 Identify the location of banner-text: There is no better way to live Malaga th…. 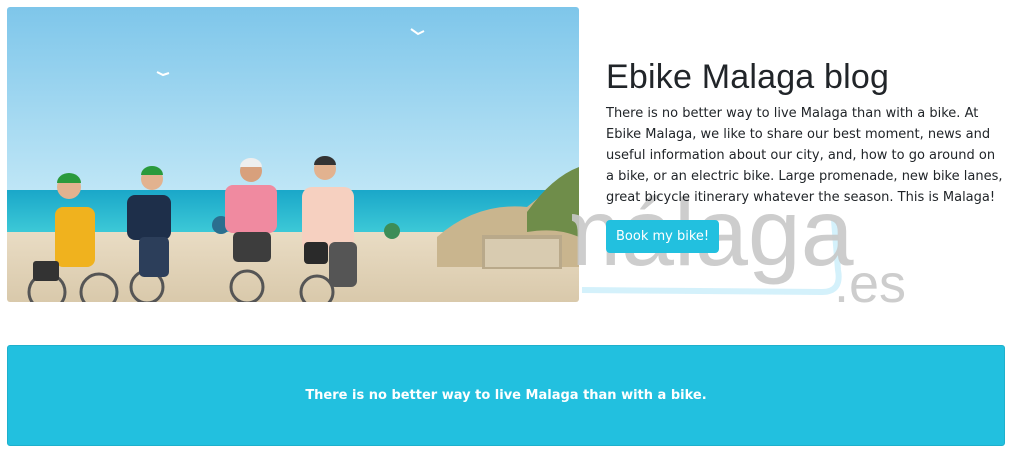
(506, 395).